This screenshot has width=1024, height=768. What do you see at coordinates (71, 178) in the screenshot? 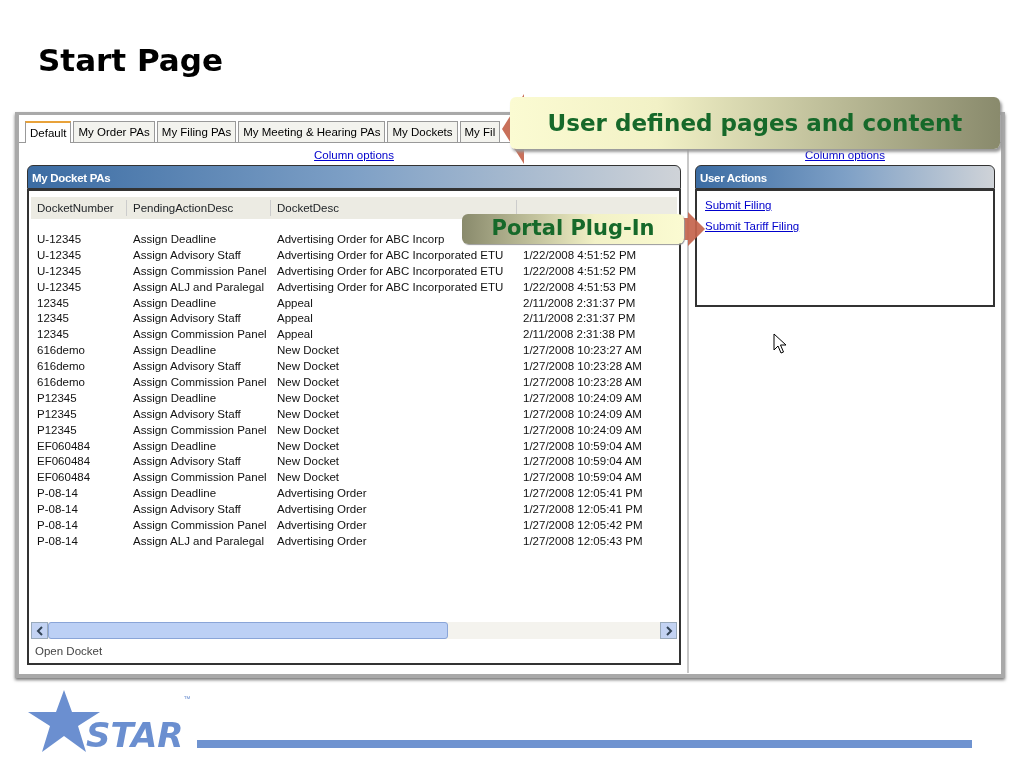
I see `panel-title: My Docket PAs` at bounding box center [71, 178].